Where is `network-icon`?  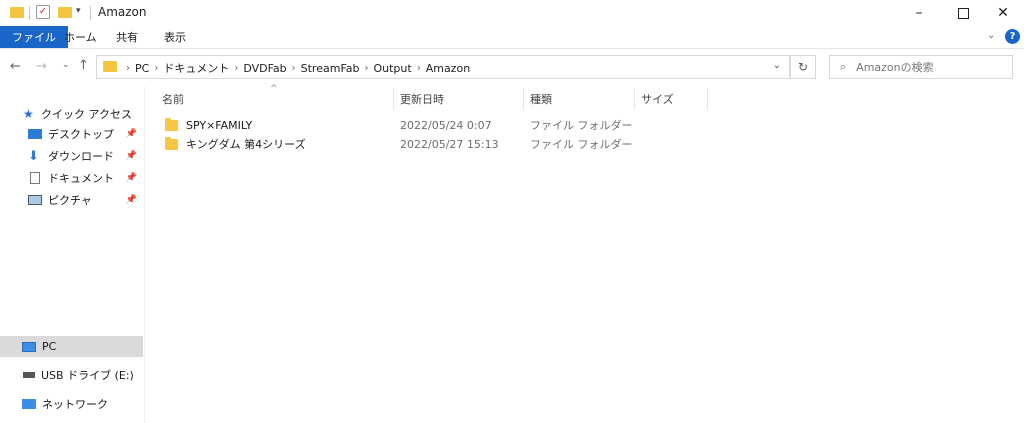 network-icon is located at coordinates (29, 404).